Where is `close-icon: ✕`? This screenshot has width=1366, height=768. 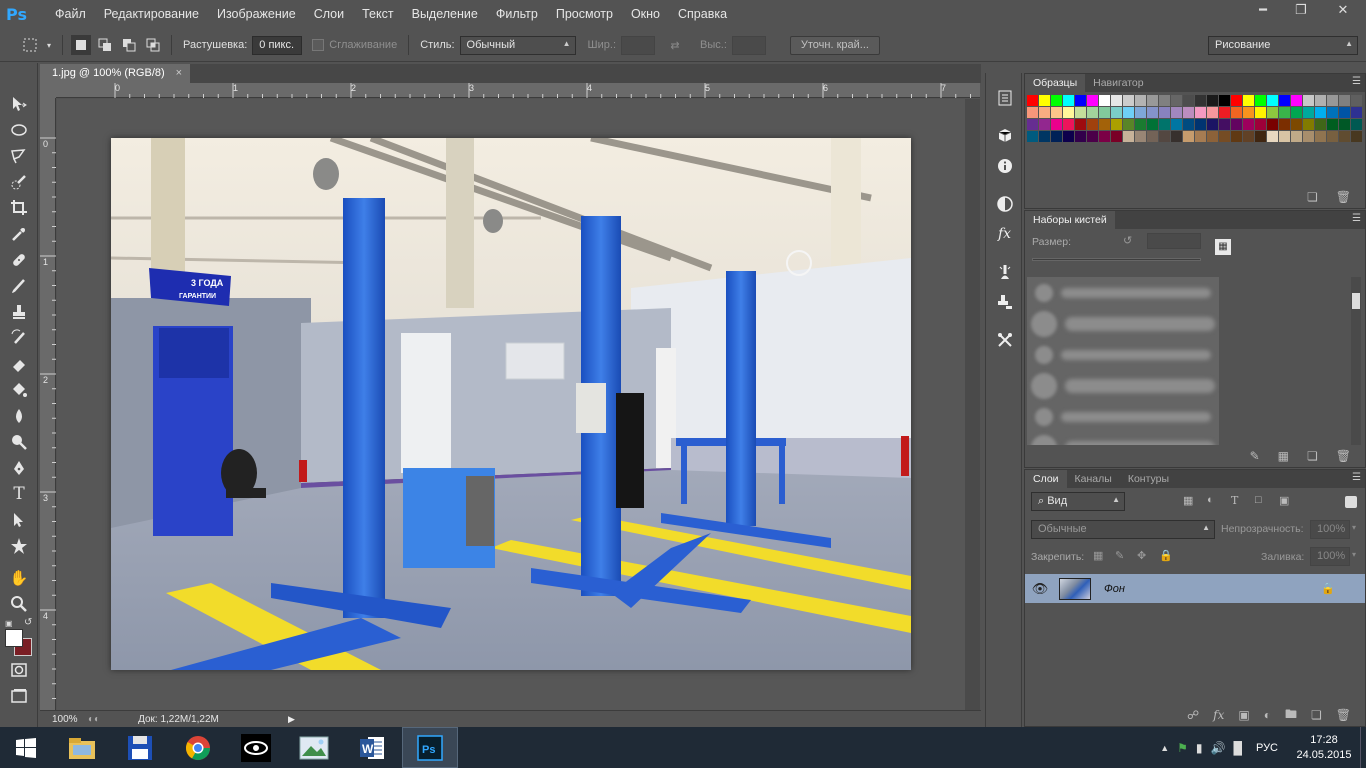
close-icon: ✕ is located at coordinates (1343, 10).